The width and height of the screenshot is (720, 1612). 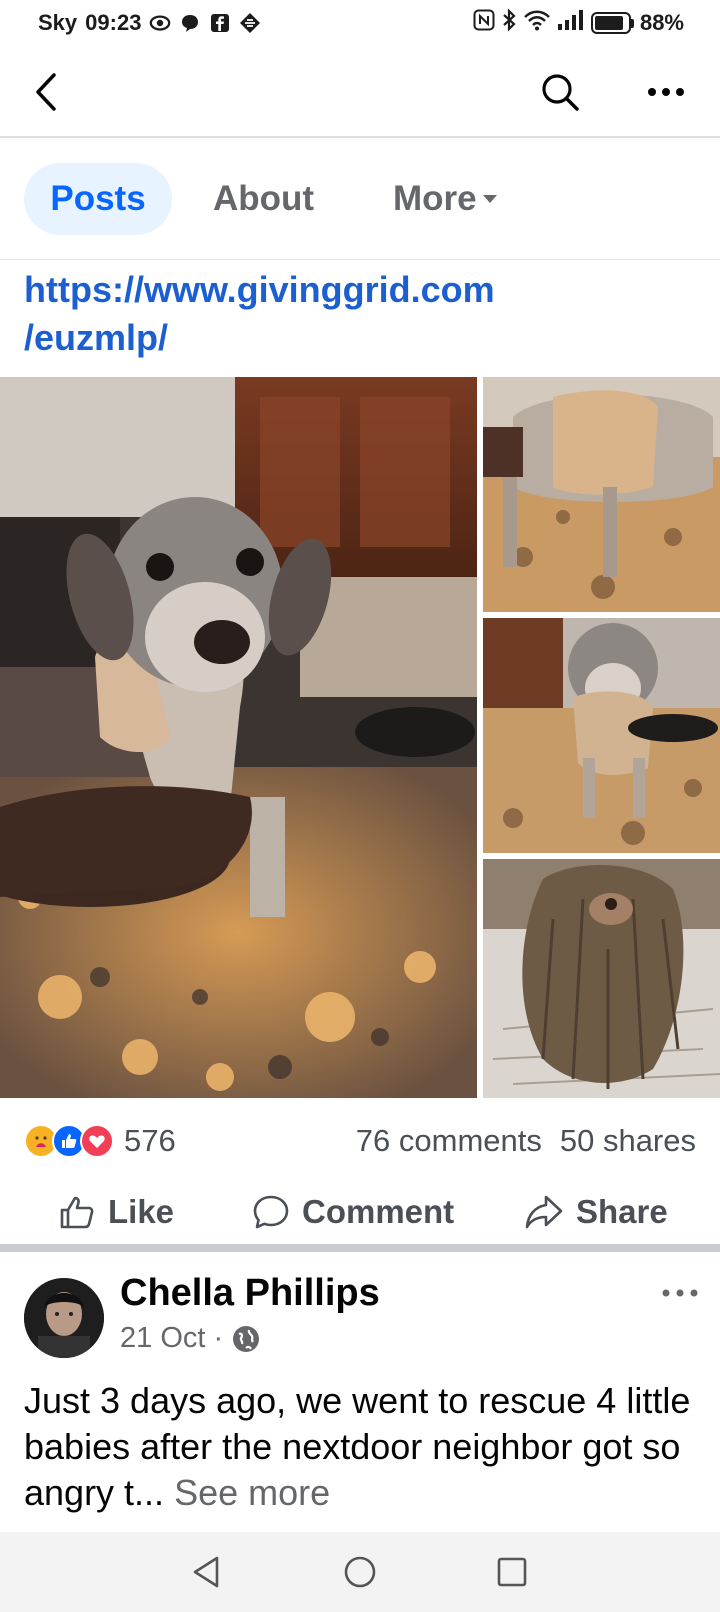 I want to click on comment-button: Comment, so click(x=353, y=1212).